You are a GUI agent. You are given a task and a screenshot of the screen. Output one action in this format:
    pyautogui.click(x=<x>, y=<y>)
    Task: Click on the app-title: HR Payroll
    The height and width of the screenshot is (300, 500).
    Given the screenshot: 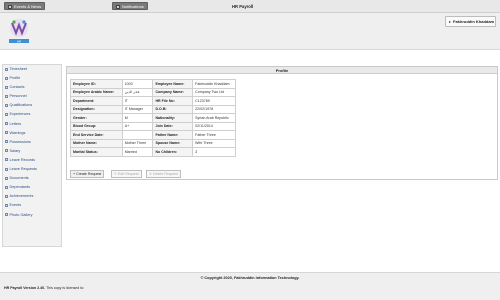 What is the action you would take?
    pyautogui.click(x=243, y=6)
    